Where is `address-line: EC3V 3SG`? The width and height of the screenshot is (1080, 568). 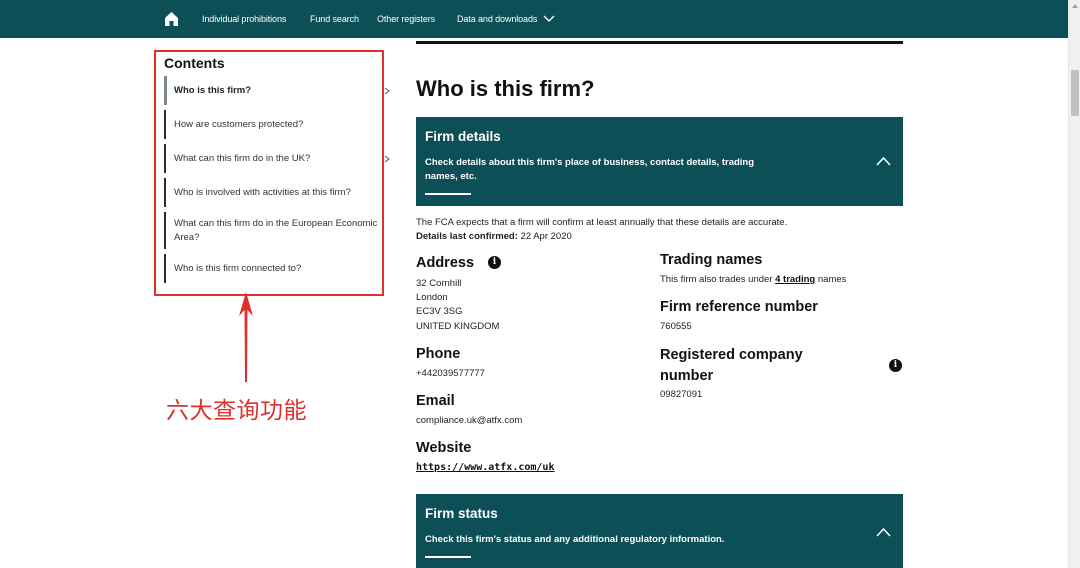 address-line: EC3V 3SG is located at coordinates (439, 311).